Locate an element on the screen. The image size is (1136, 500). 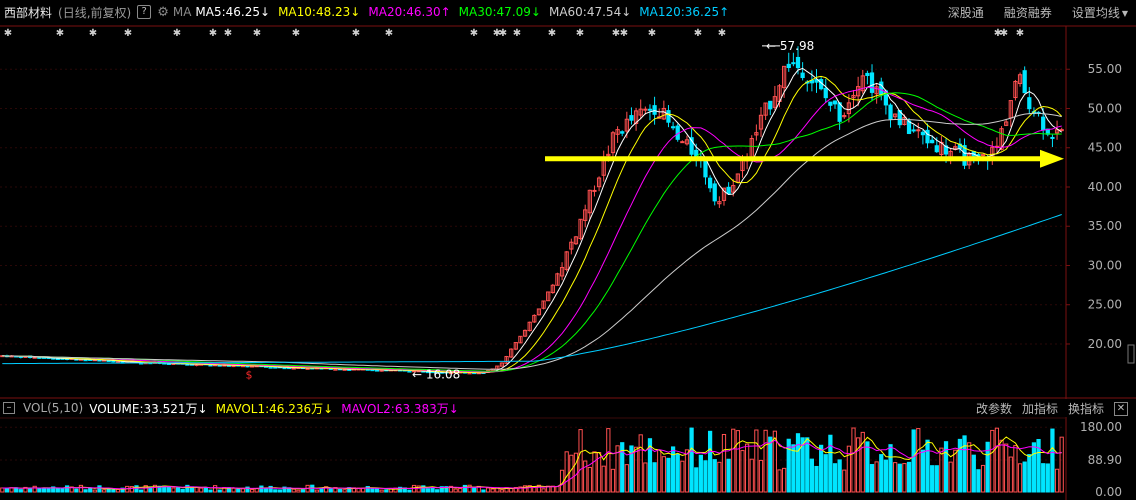
collapse-icon: – is located at coordinates (9, 408).